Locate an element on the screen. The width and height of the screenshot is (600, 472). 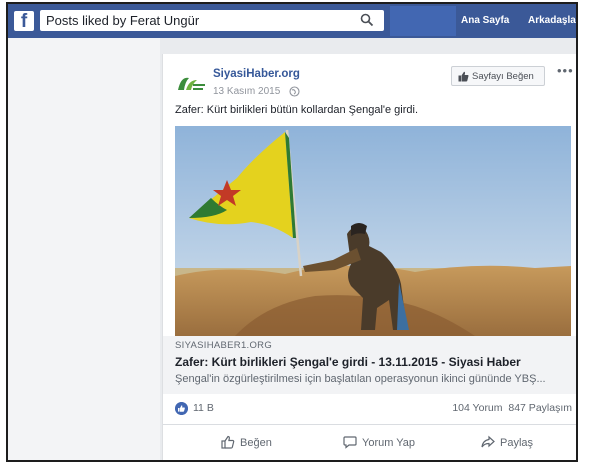
share-button: Paylaş is located at coordinates (507, 442).